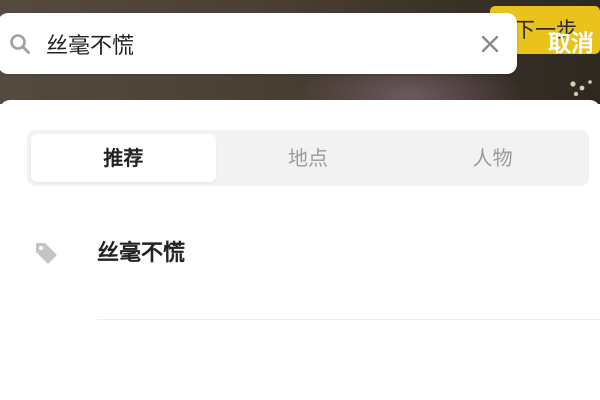 The image size is (600, 400). I want to click on tag-icon, so click(46, 253).